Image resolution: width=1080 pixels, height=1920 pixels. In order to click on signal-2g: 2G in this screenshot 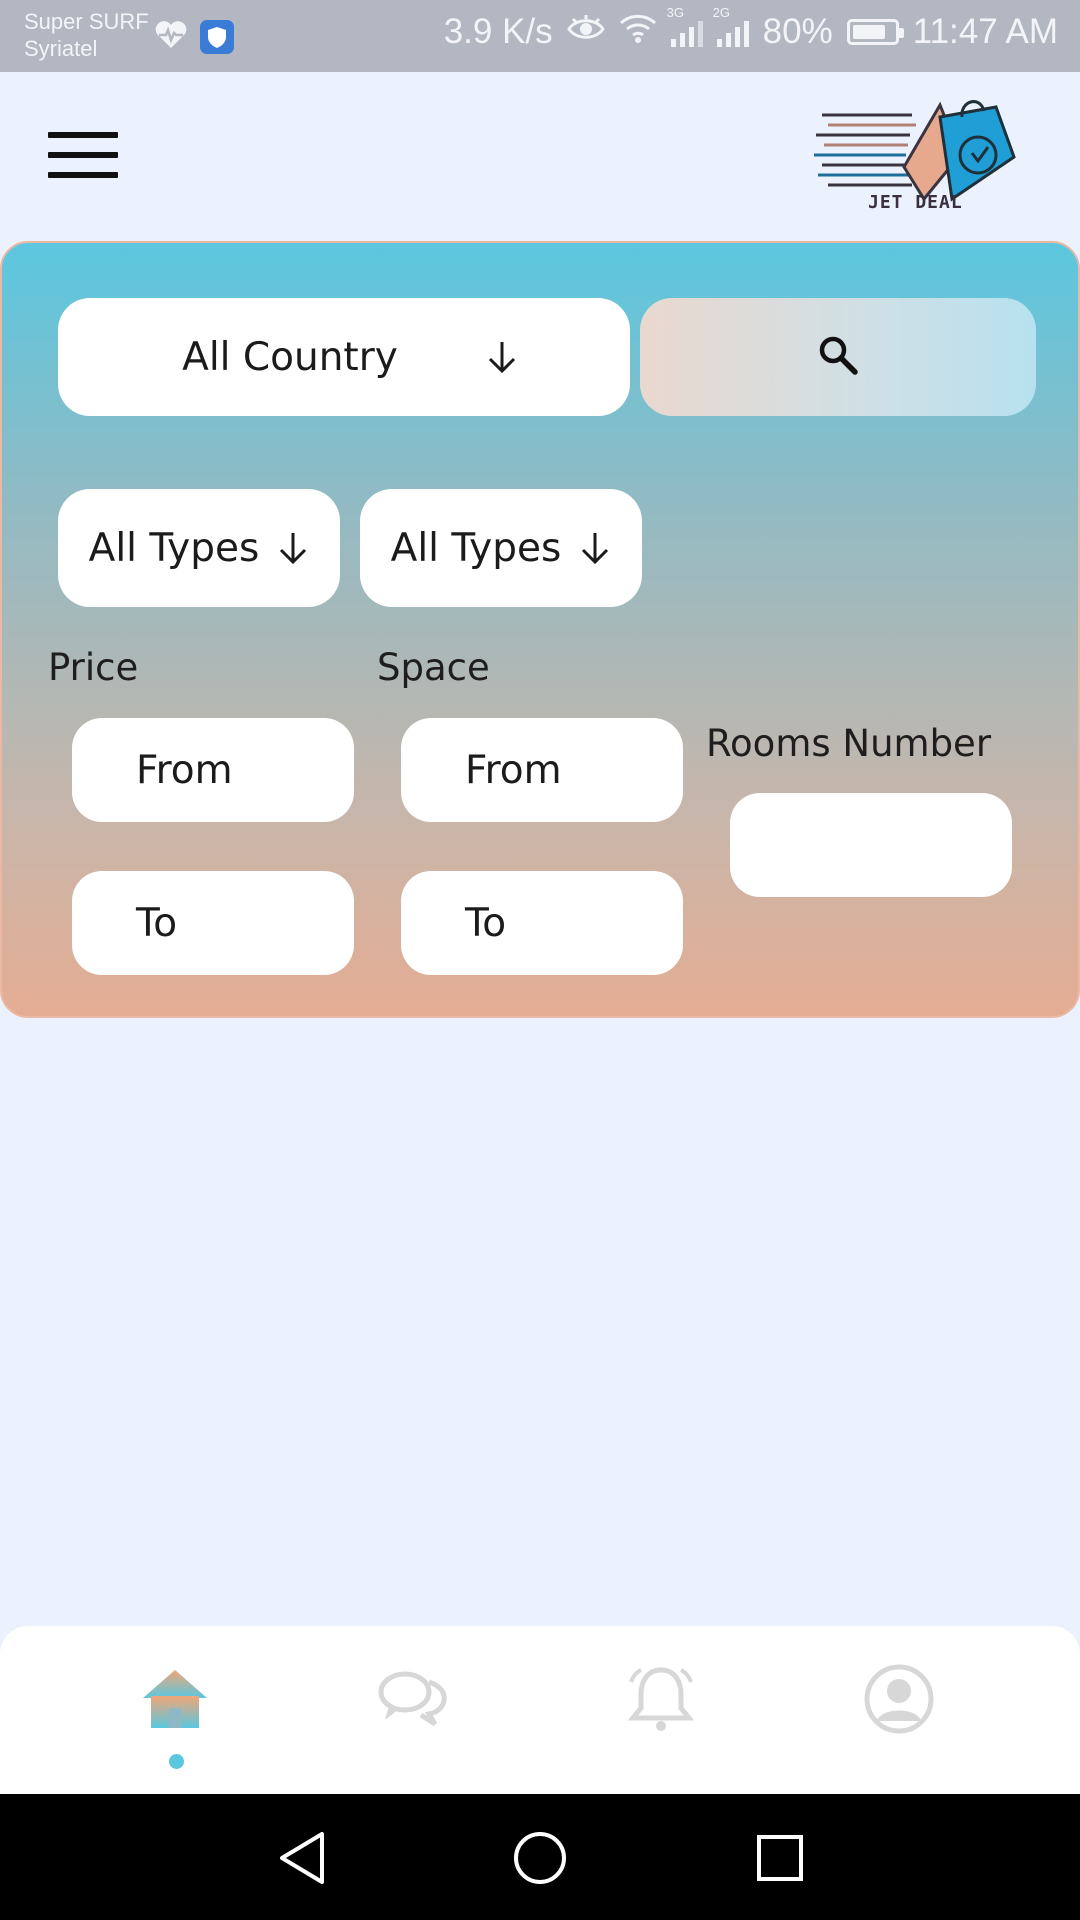, I will do `click(731, 26)`.